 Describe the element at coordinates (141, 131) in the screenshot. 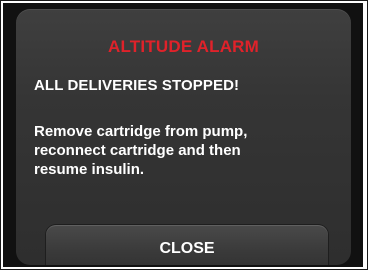

I see `alarm-message-line: Remove cartridge from pump,` at that location.